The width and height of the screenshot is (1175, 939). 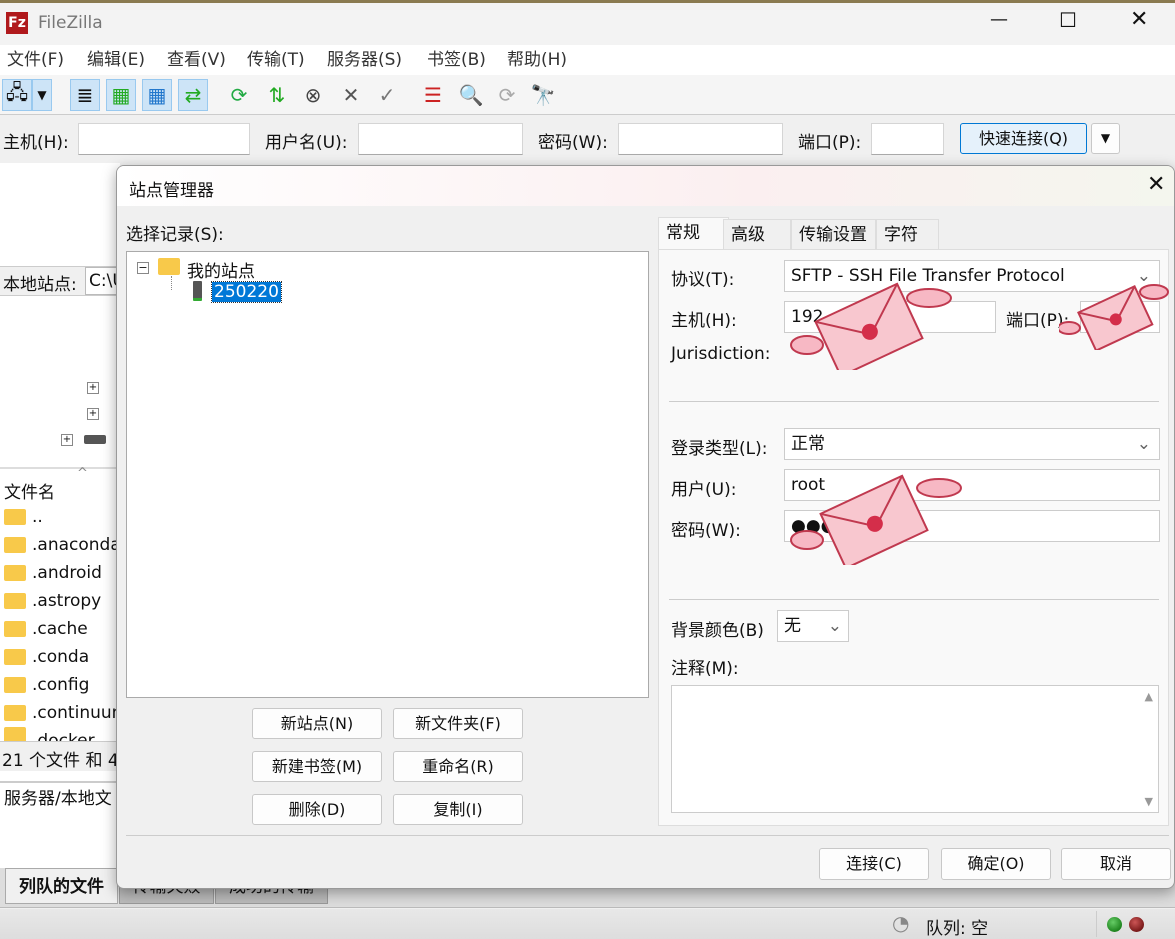 I want to click on menu-bookmarks: 书签(B), so click(x=460, y=60).